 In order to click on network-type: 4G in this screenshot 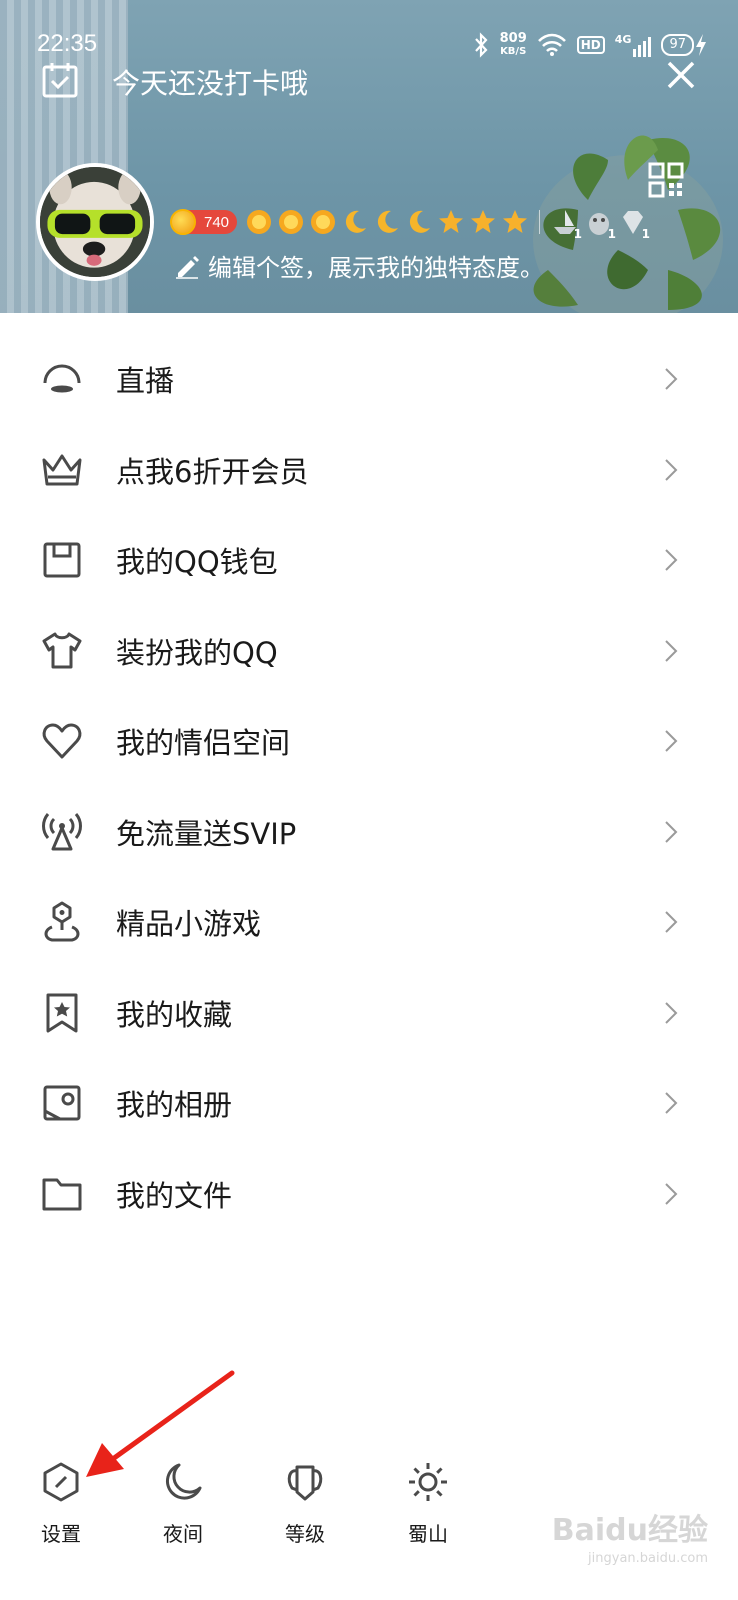, I will do `click(623, 39)`.